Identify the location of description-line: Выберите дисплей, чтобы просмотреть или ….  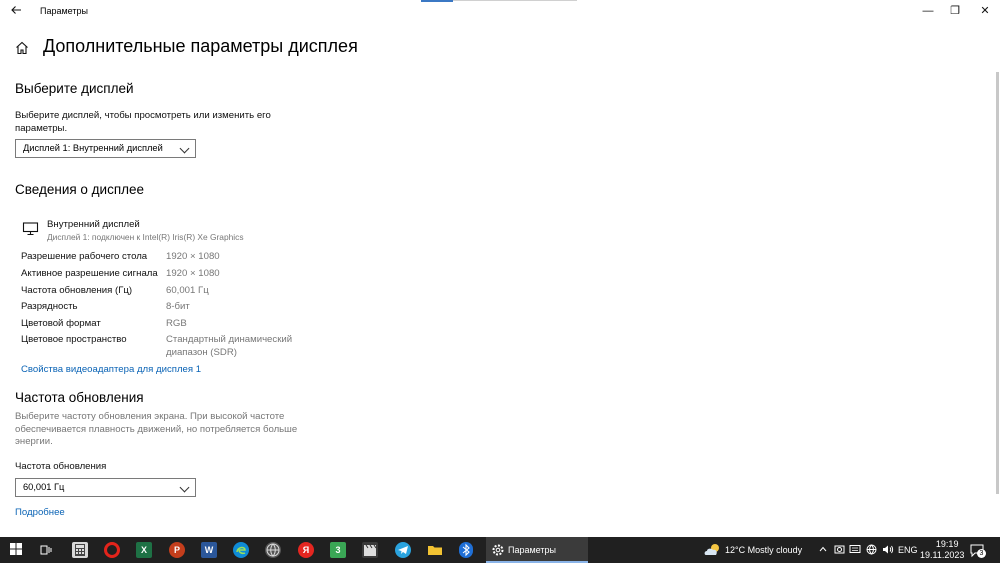
(143, 115).